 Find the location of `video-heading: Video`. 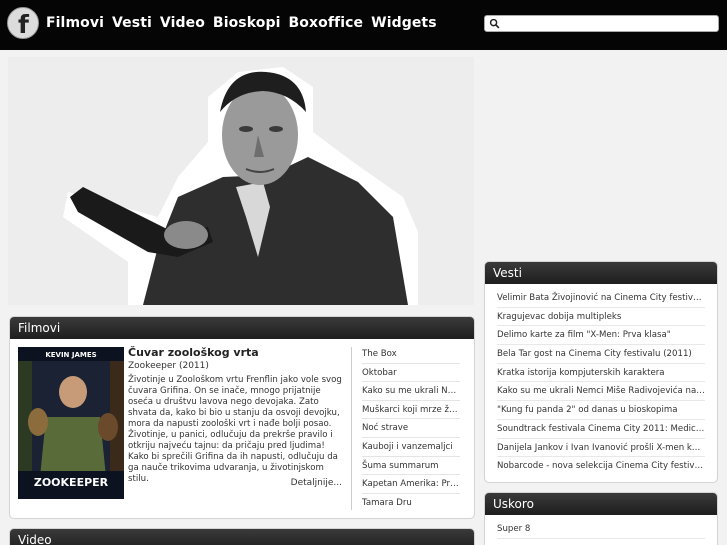

video-heading: Video is located at coordinates (242, 537).